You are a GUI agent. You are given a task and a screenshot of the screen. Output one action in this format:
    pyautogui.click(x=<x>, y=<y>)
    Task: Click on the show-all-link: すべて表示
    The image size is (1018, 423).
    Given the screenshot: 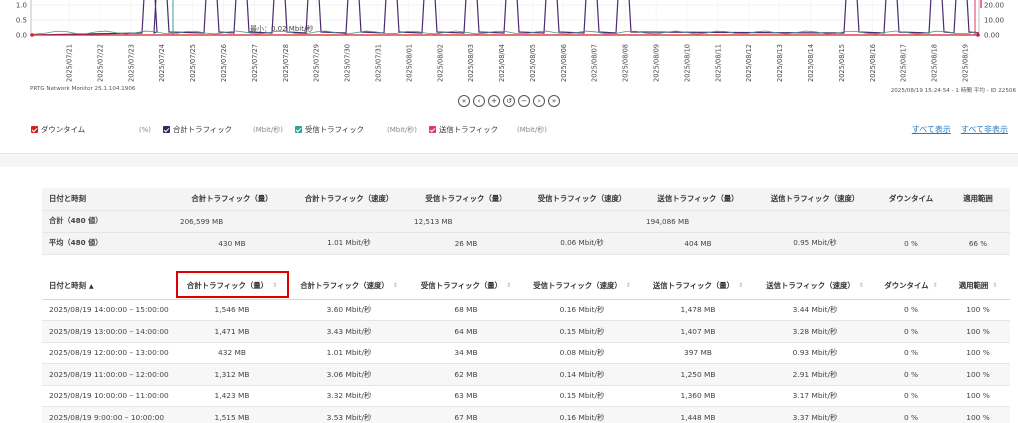 What is the action you would take?
    pyautogui.click(x=931, y=129)
    